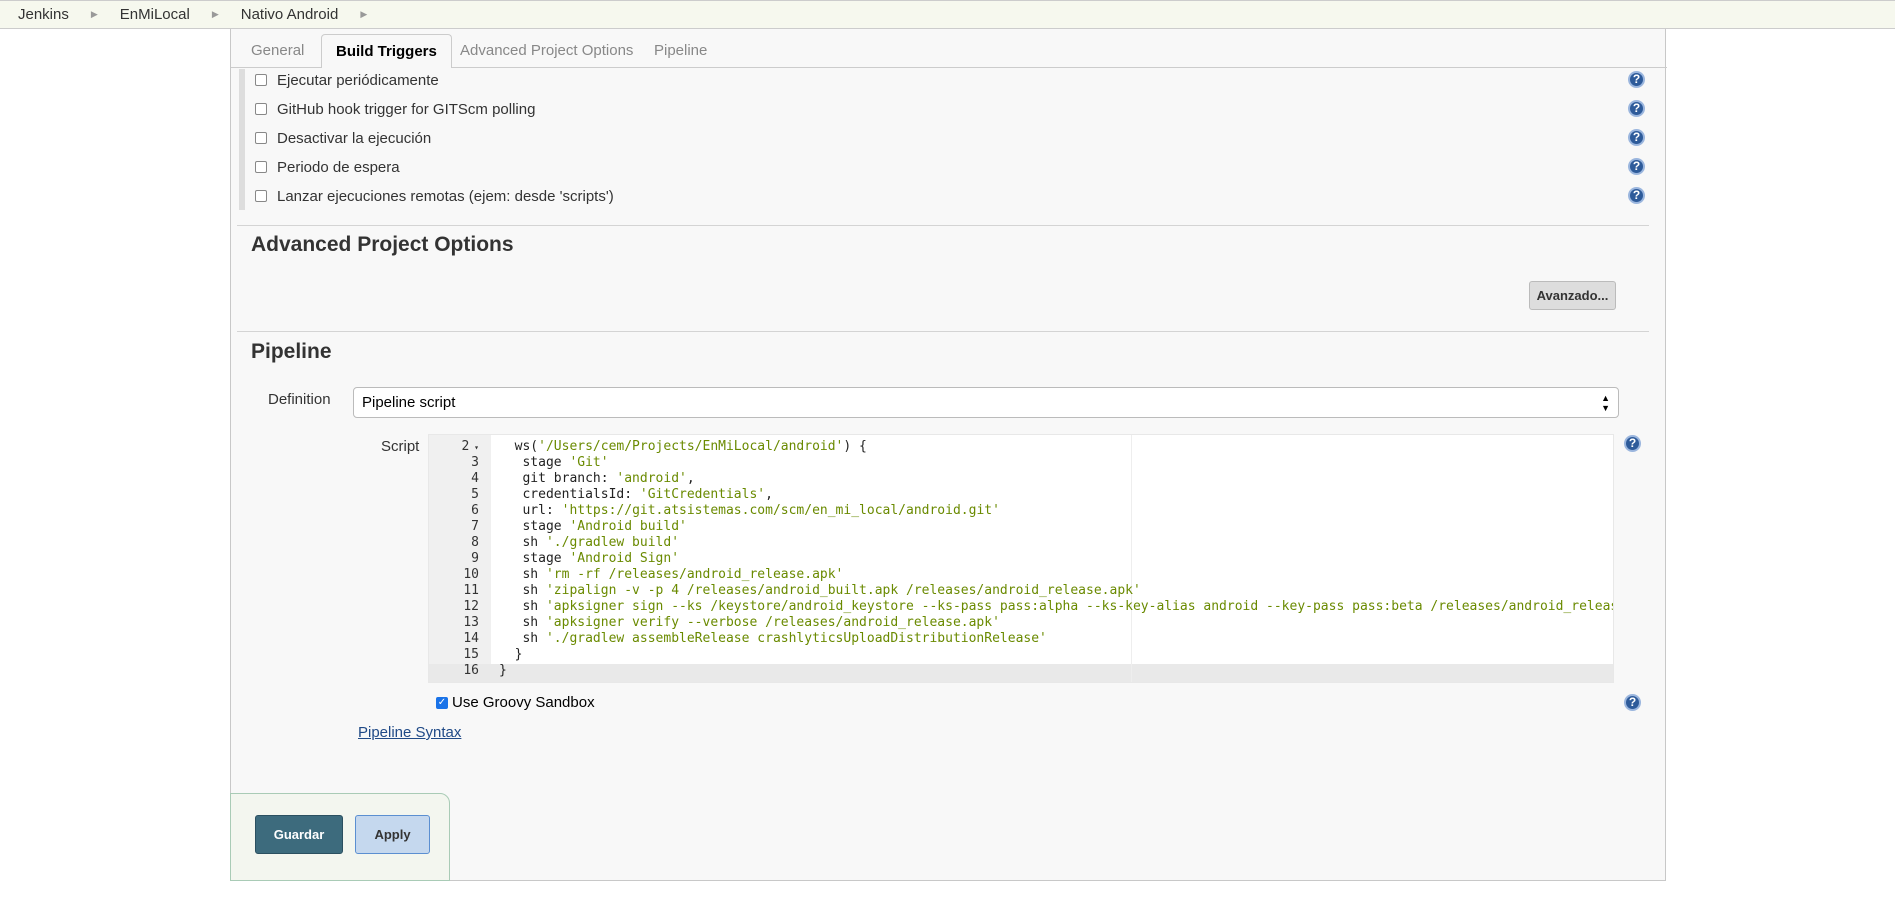 This screenshot has height=919, width=1895. Describe the element at coordinates (947, 14) in the screenshot. I see `breadcrumb: Jenkins ▶ EnMiLocal ▶ Nativo Android ▶` at that location.